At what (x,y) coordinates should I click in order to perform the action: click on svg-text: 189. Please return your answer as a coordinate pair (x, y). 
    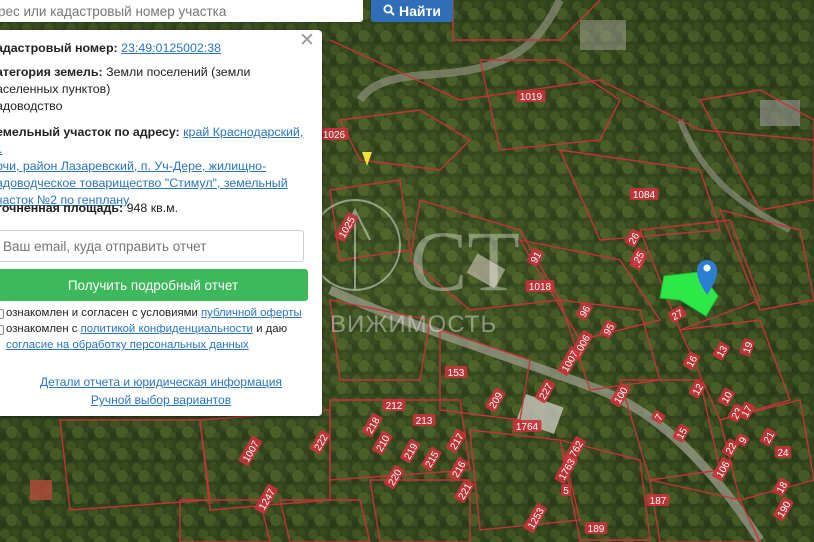
    Looking at the image, I should click on (596, 529).